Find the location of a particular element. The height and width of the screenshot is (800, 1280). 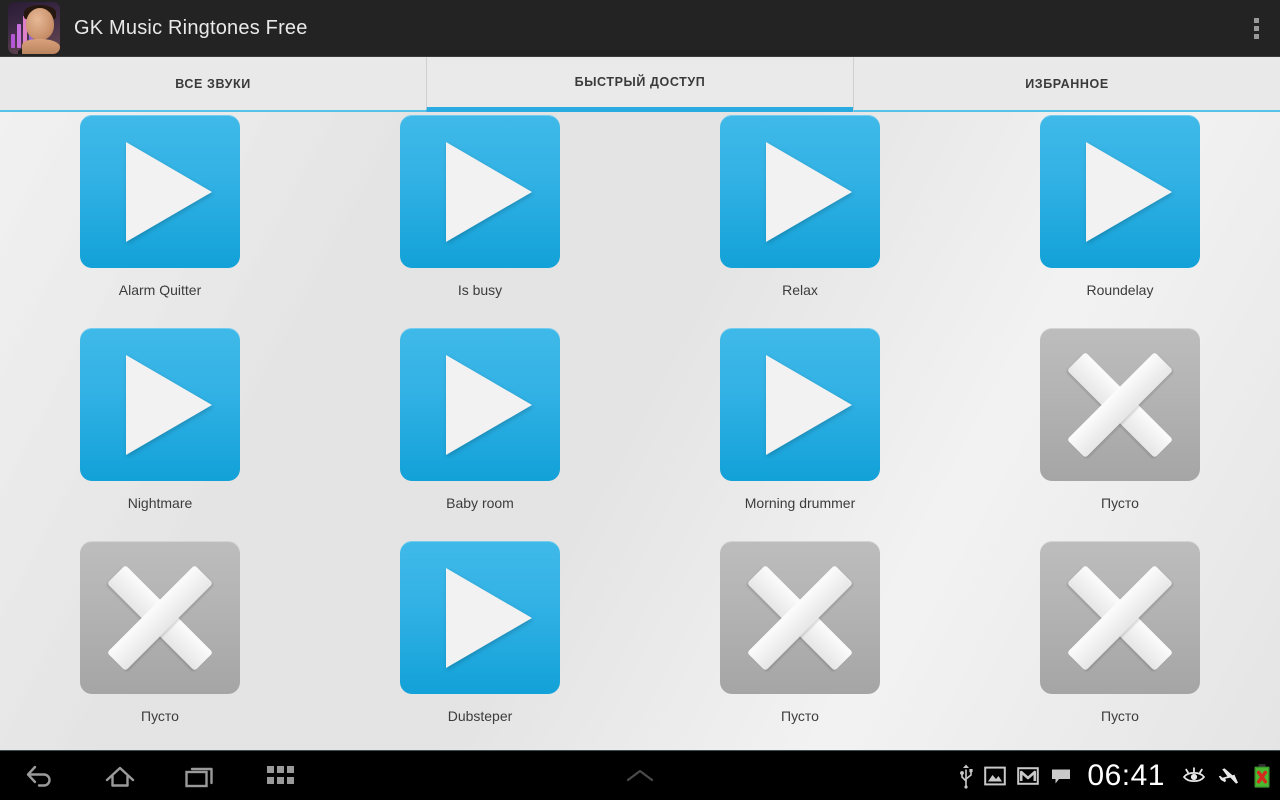

message-bubble-icon is located at coordinates (1061, 776).